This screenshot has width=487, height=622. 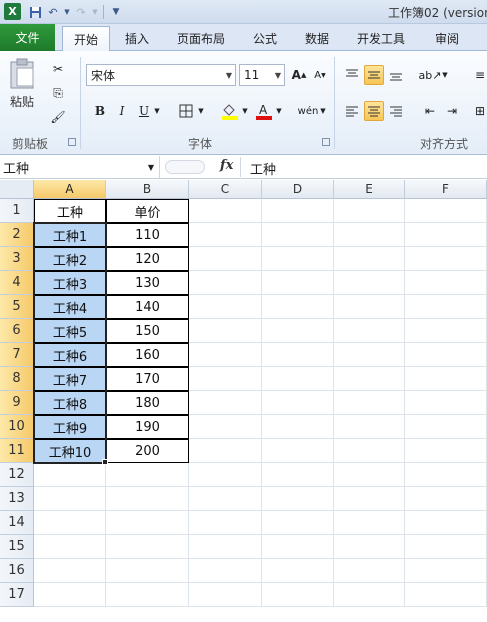 What do you see at coordinates (225, 307) in the screenshot?
I see `cell-c5` at bounding box center [225, 307].